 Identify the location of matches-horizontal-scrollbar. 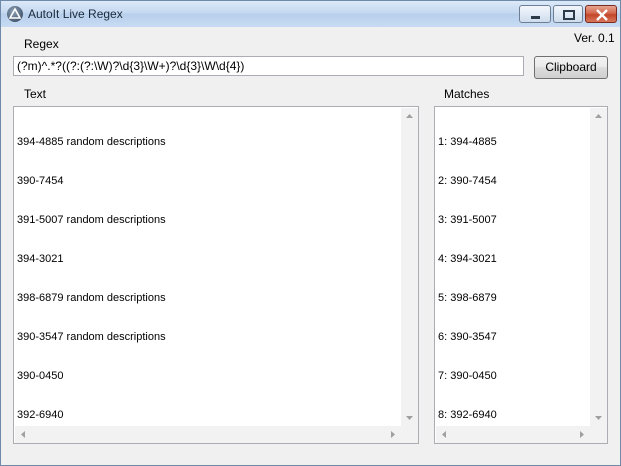
(513, 434).